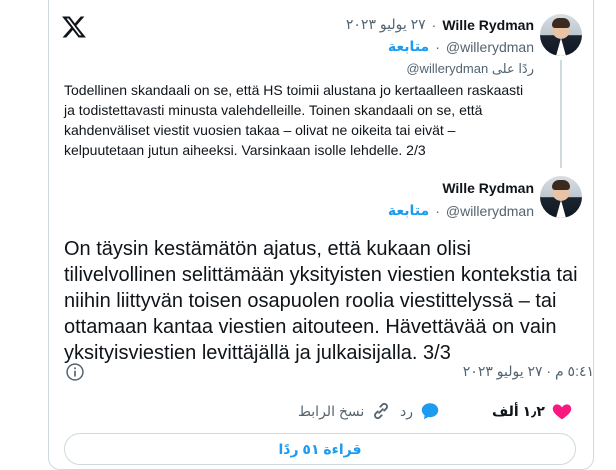 The height and width of the screenshot is (470, 616). Describe the element at coordinates (440, 24) in the screenshot. I see `tweet1-header-row1: ٢٧ يوليو ٢٠٢٣ · Wille Rydman` at that location.